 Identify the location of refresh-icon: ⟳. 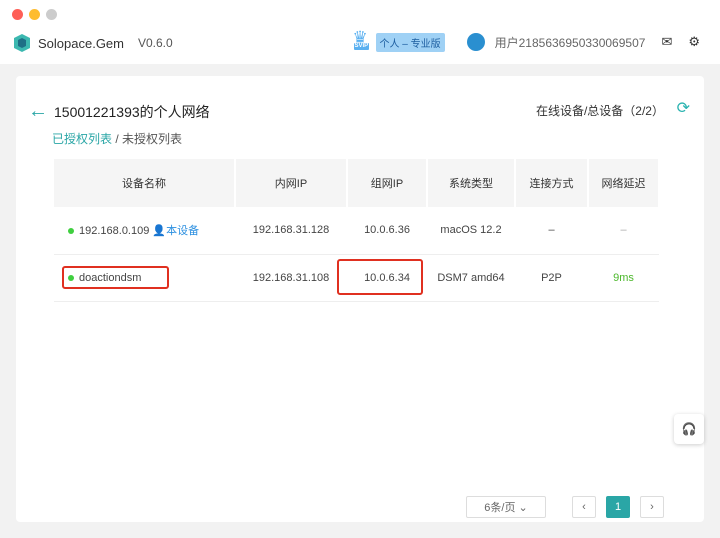
(683, 108).